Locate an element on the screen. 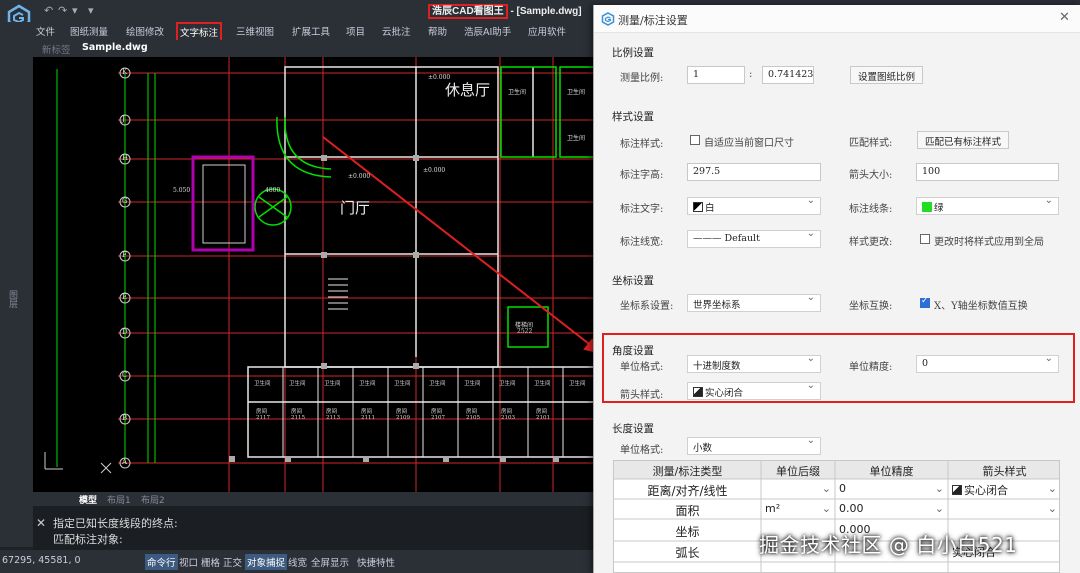 This screenshot has height=573, width=1080. dim-text-height-input: 297.5 is located at coordinates (754, 172).